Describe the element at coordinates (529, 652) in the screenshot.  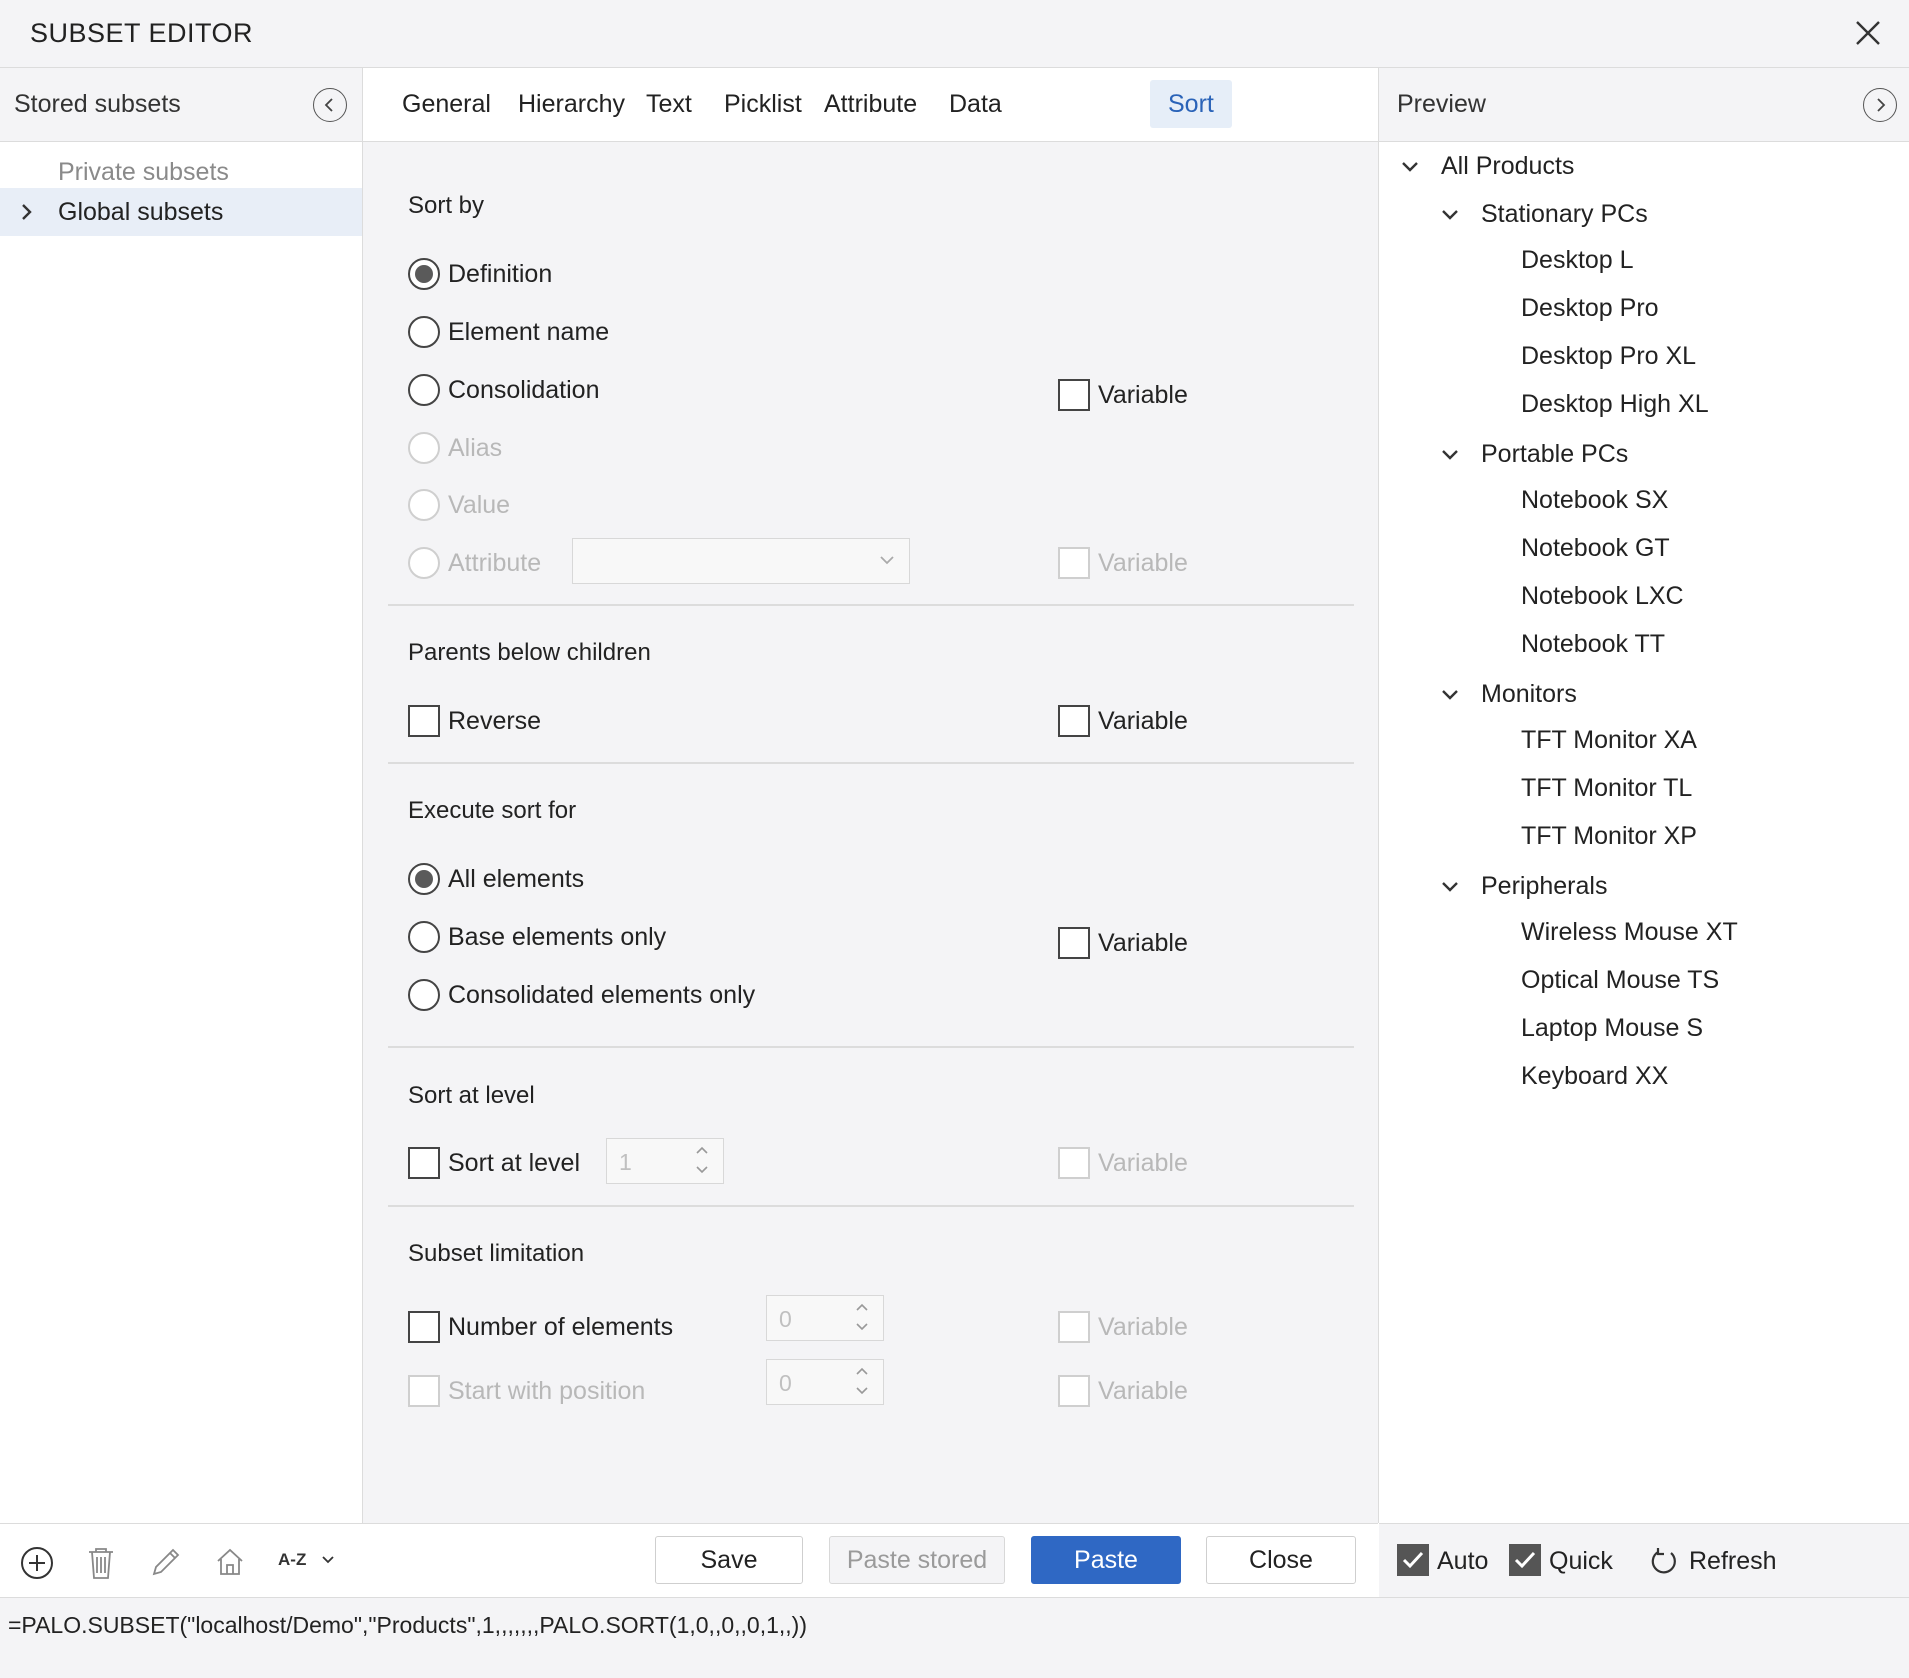
I see `parents-below-children-title: Parents below children` at that location.